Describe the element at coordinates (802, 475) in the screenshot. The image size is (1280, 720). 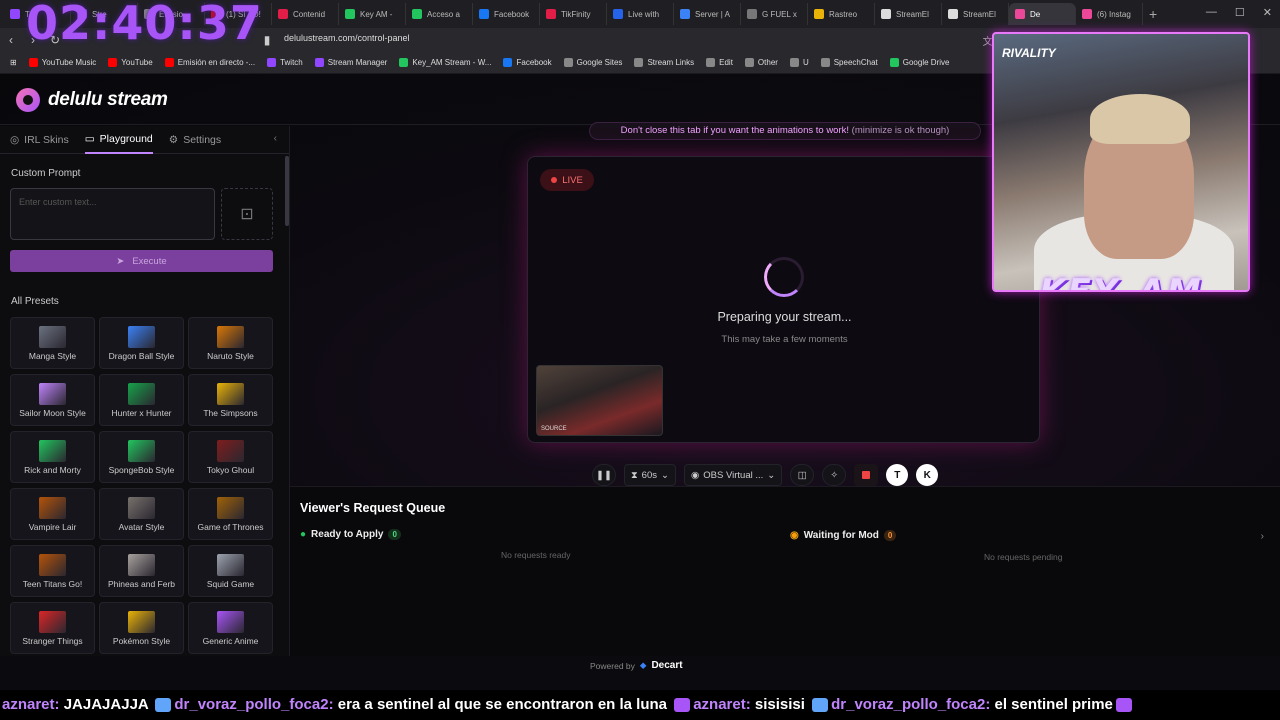
I see `compare-button: ◫` at that location.